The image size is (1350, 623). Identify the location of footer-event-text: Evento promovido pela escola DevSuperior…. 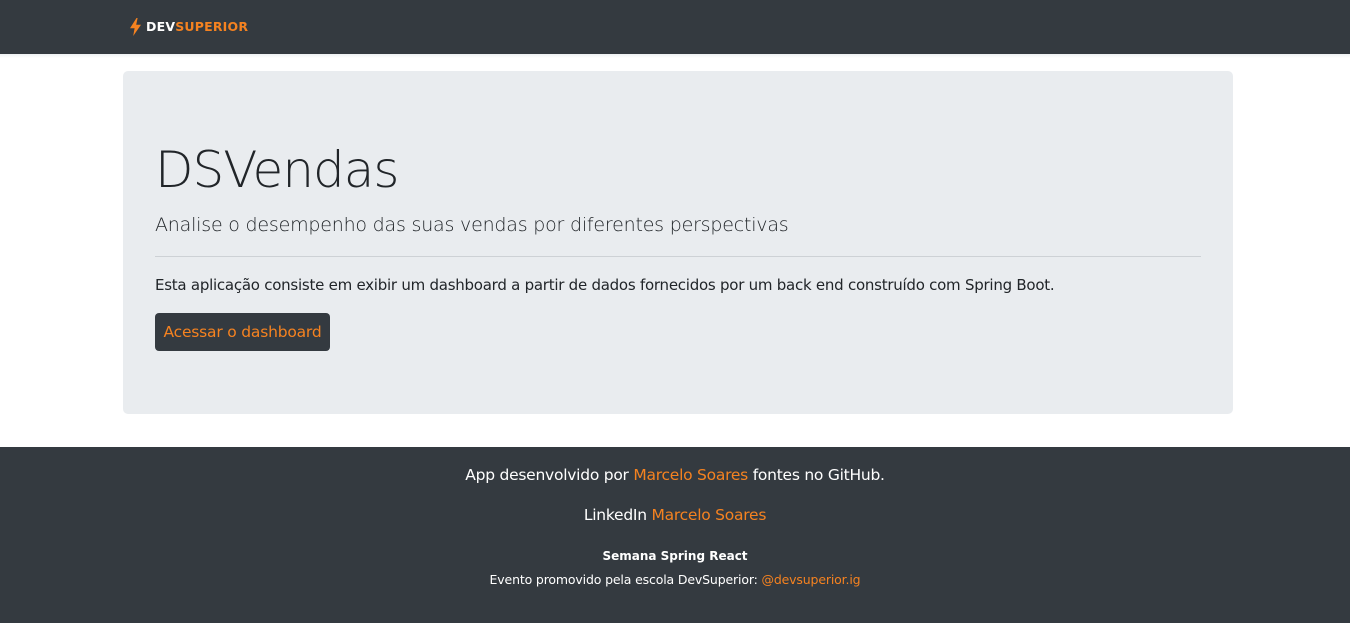
(623, 579).